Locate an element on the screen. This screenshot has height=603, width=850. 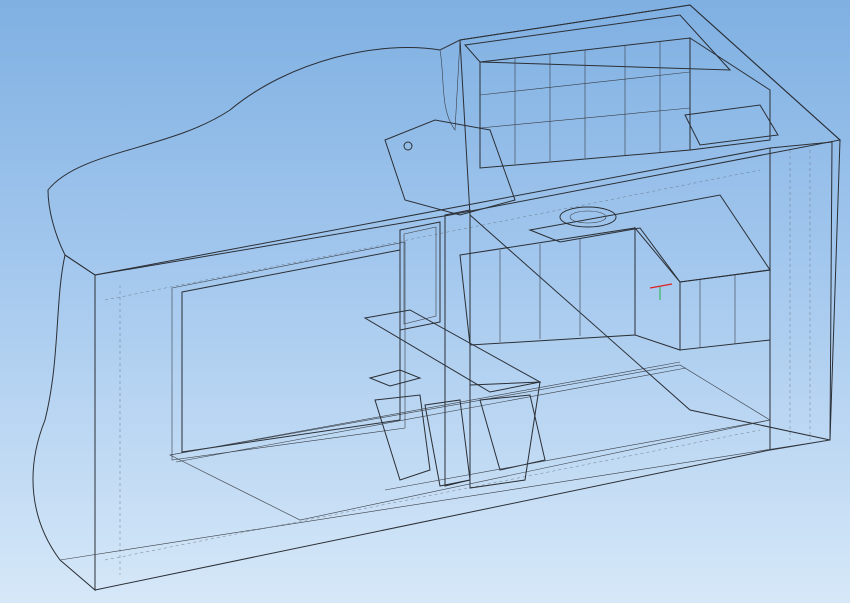
terrain-back-hill is located at coordinates (450, 85).